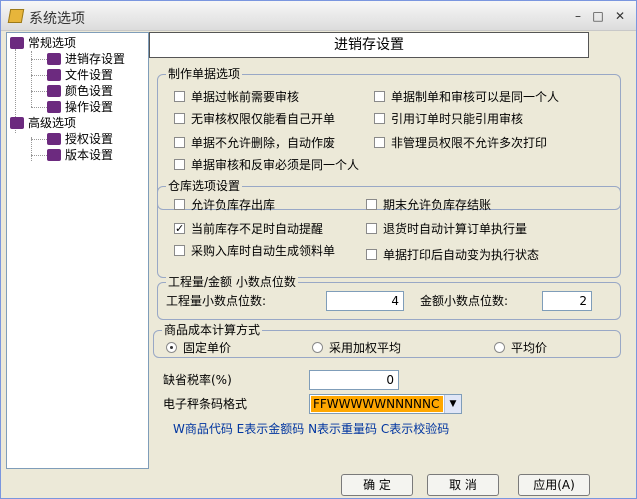 This screenshot has height=499, width=637. Describe the element at coordinates (205, 404) in the screenshot. I see `barcode-format-label: 电子秤条码格式` at that location.